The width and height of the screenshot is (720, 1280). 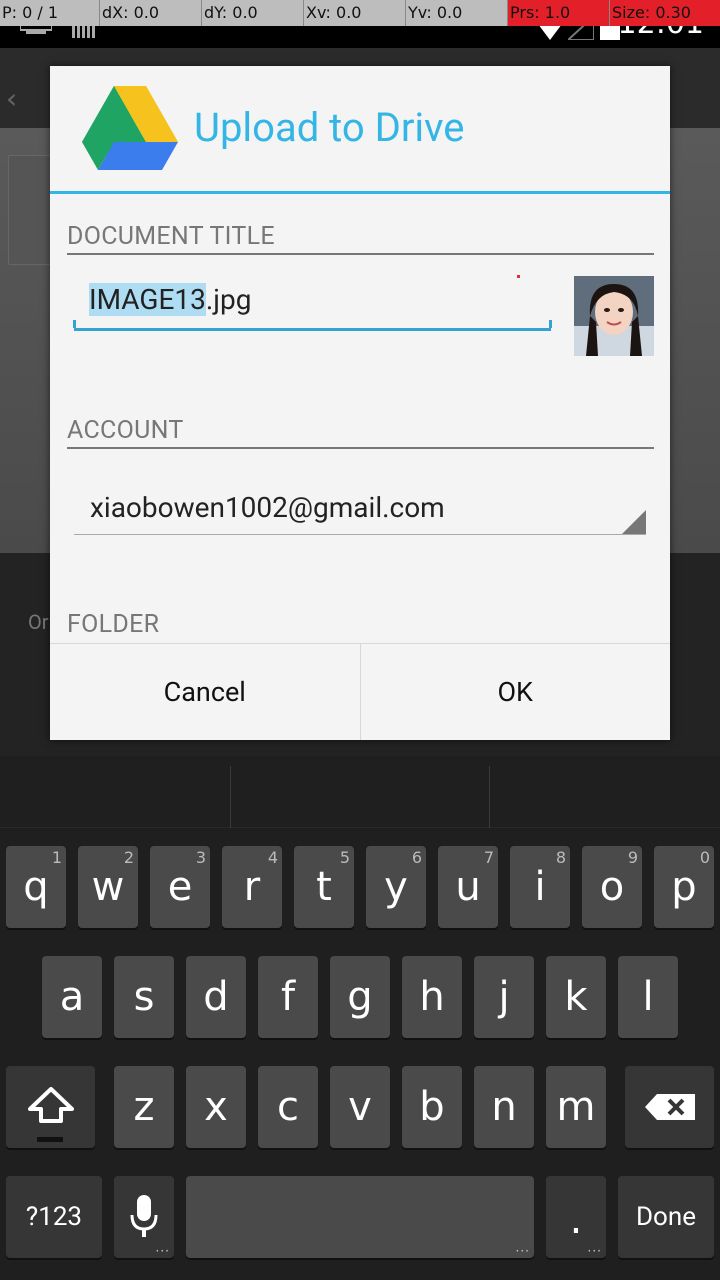 I want to click on key-label: o, so click(x=612, y=887).